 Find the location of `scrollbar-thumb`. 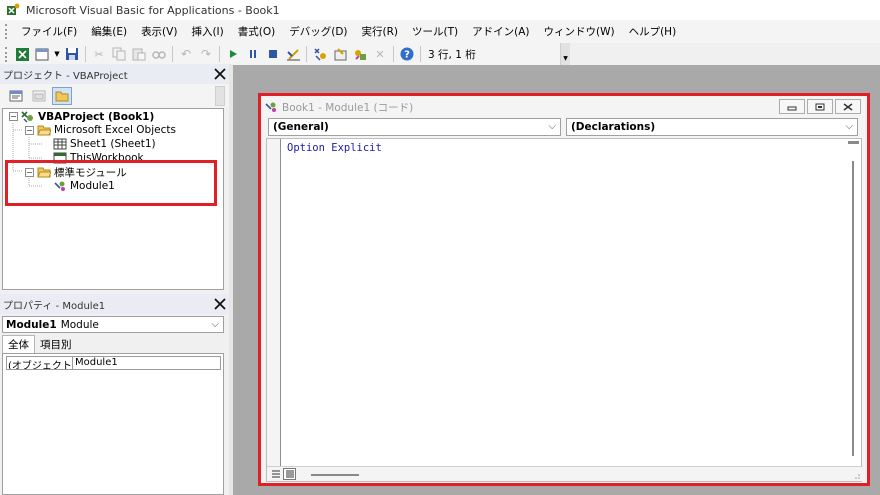

scrollbar-thumb is located at coordinates (853, 308).